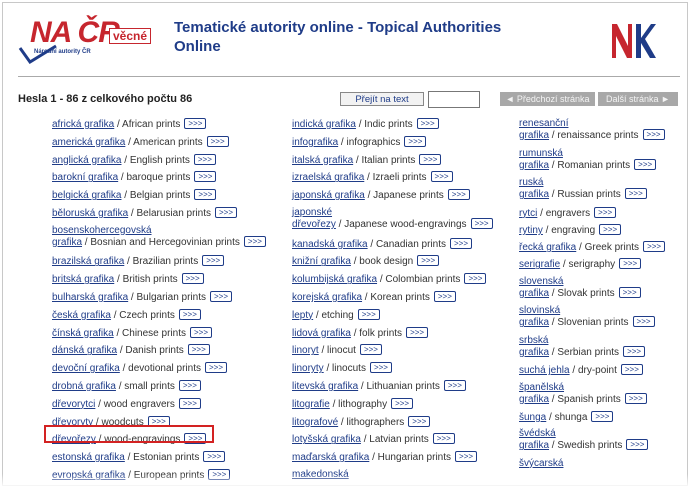  Describe the element at coordinates (314, 224) in the screenshot. I see `entry-link-cont: dřevořezy` at that location.